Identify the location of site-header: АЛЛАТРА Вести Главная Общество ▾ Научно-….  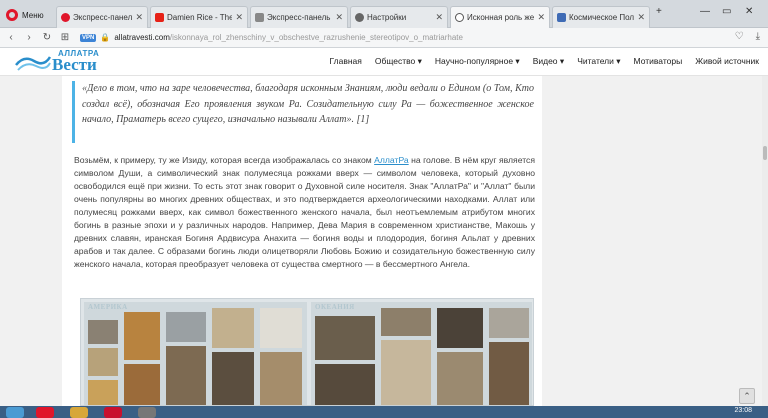
(384, 62).